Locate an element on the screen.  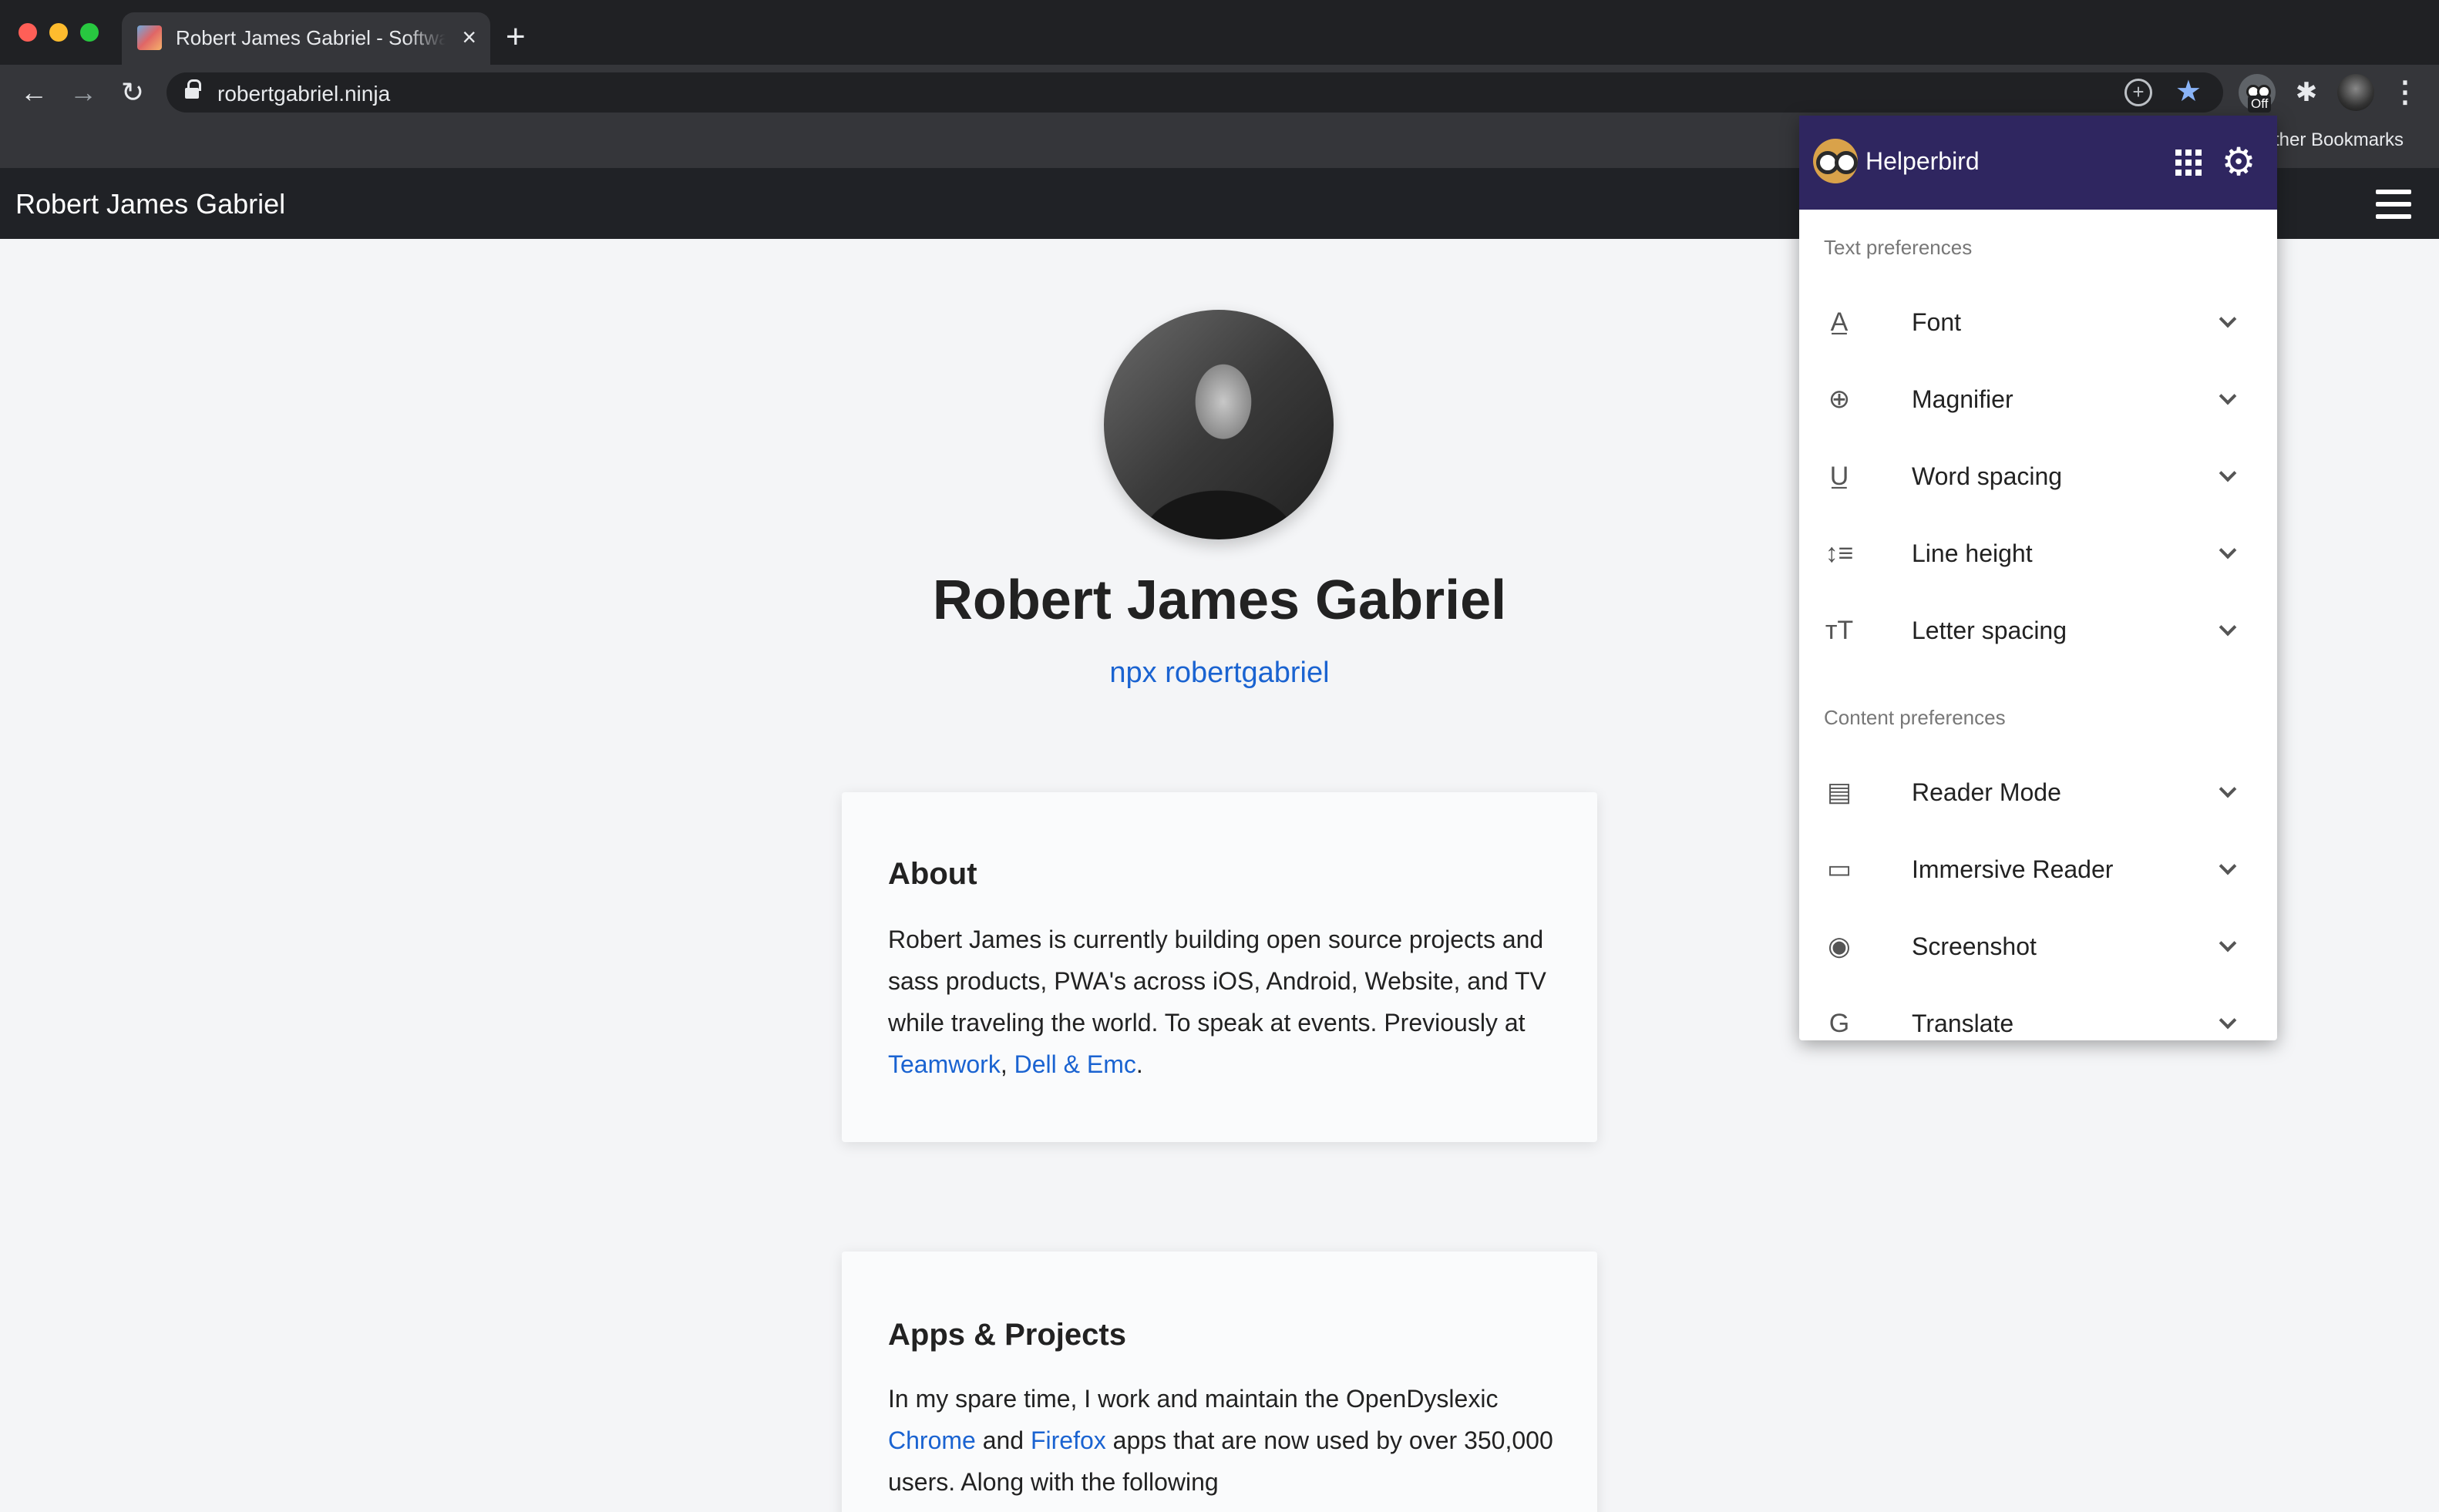
profile-photo is located at coordinates (1219, 425).